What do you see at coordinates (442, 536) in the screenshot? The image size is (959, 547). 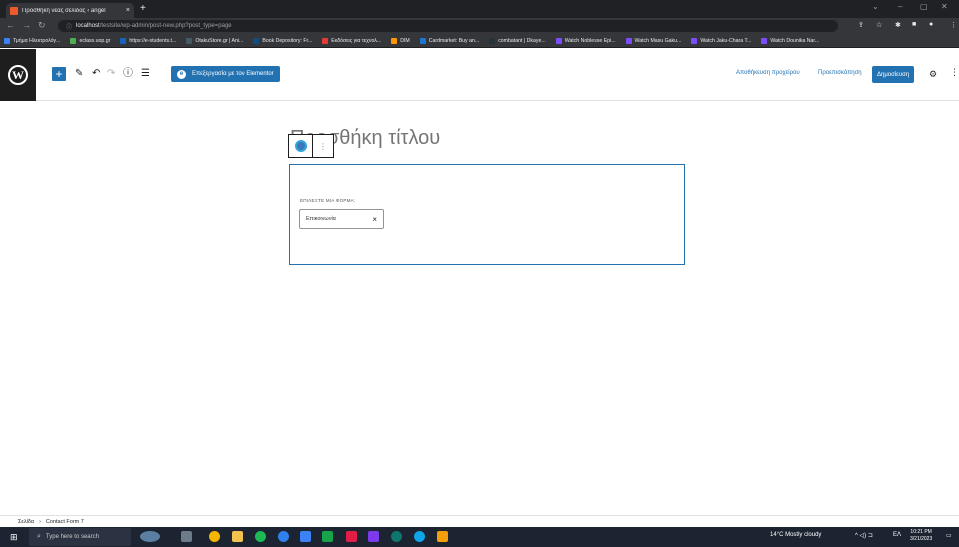 I see `app-orange-icon` at bounding box center [442, 536].